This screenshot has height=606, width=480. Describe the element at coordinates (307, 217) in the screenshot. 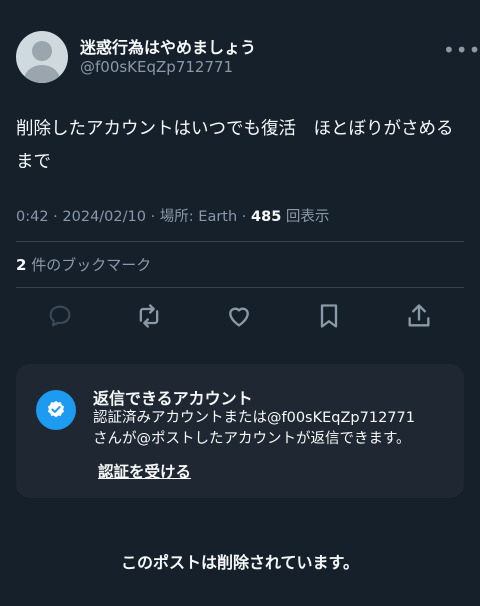

I see `view-label: 回表示` at that location.